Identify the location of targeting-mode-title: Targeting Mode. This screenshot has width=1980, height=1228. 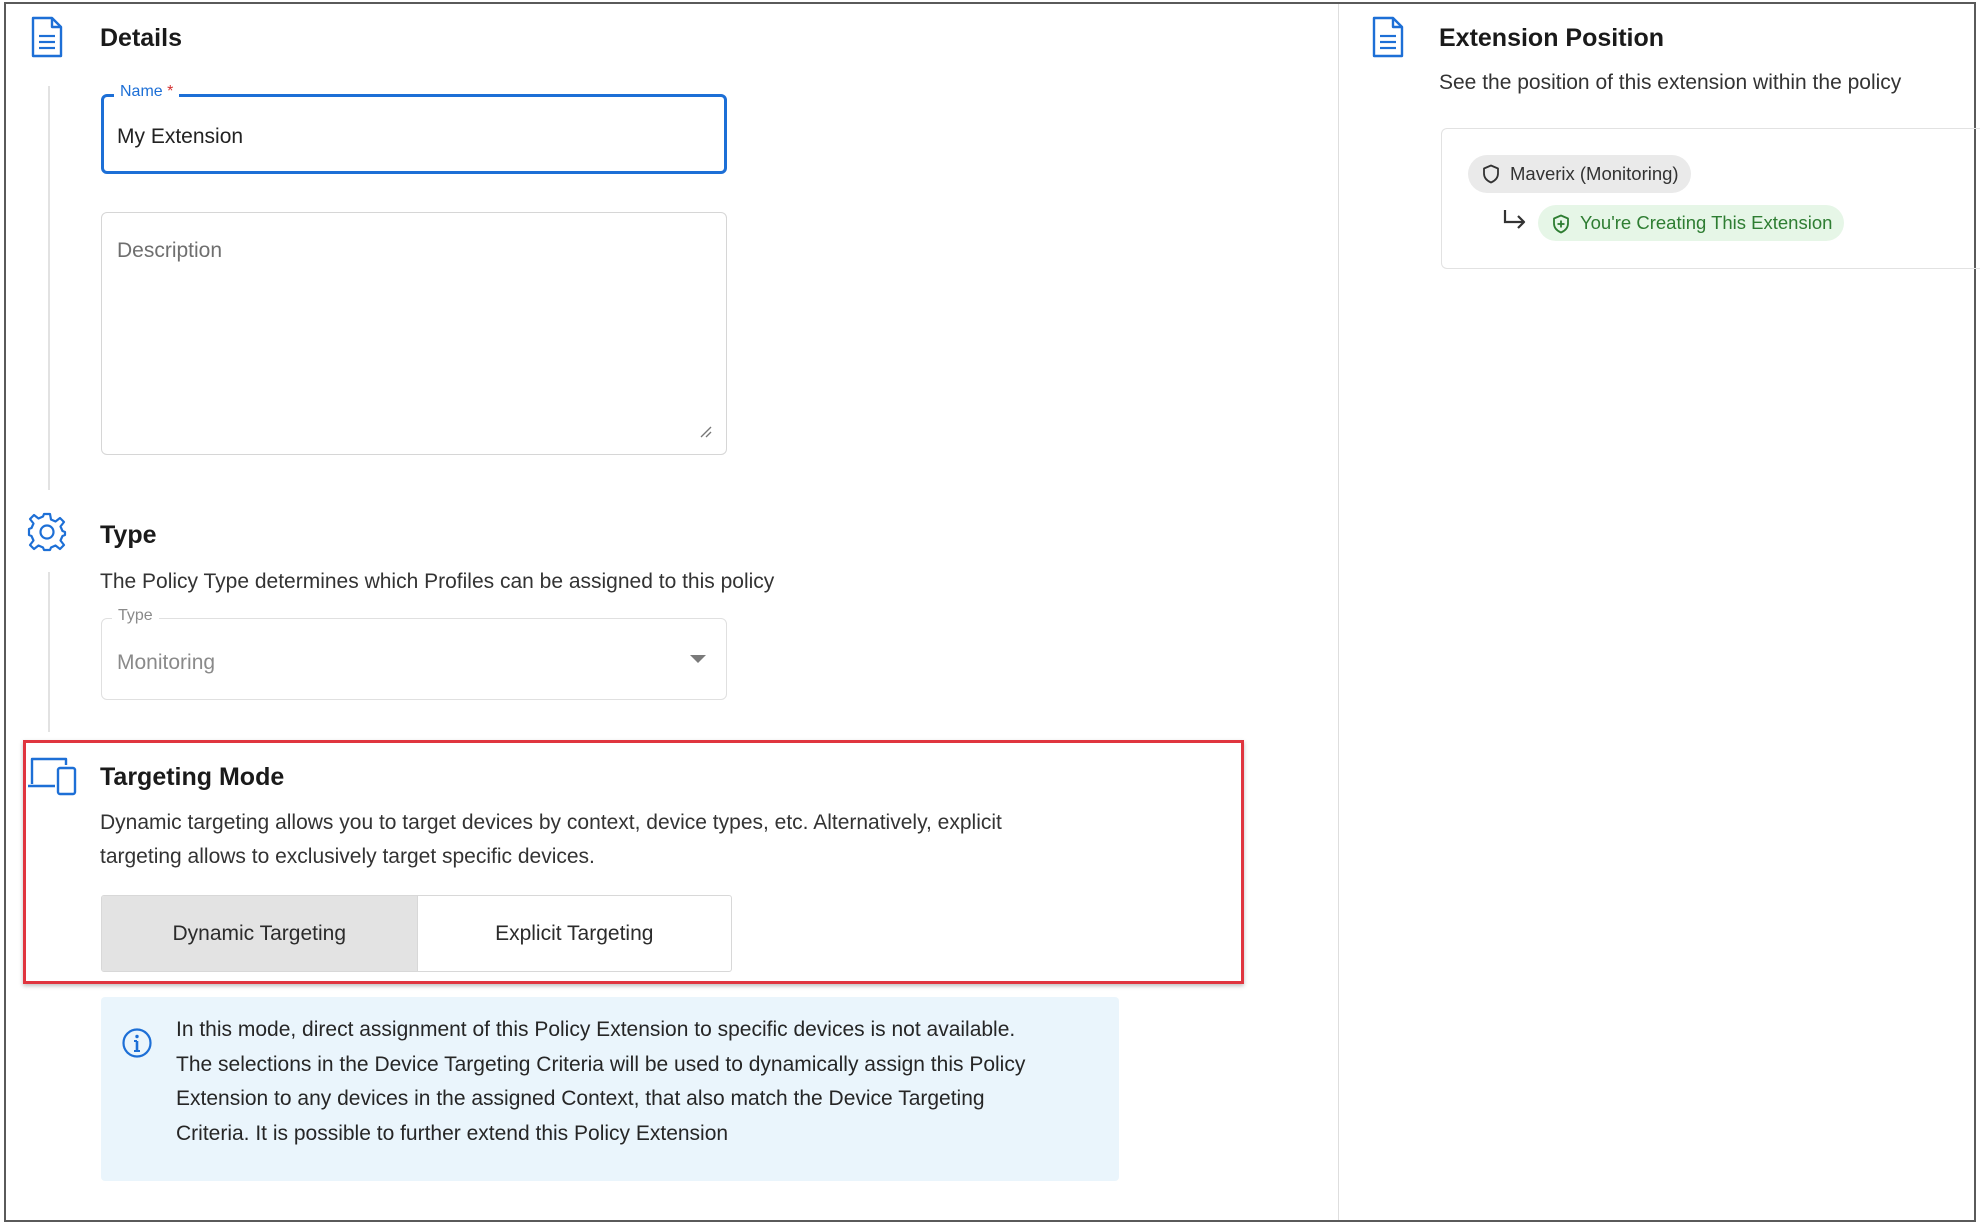
(192, 777).